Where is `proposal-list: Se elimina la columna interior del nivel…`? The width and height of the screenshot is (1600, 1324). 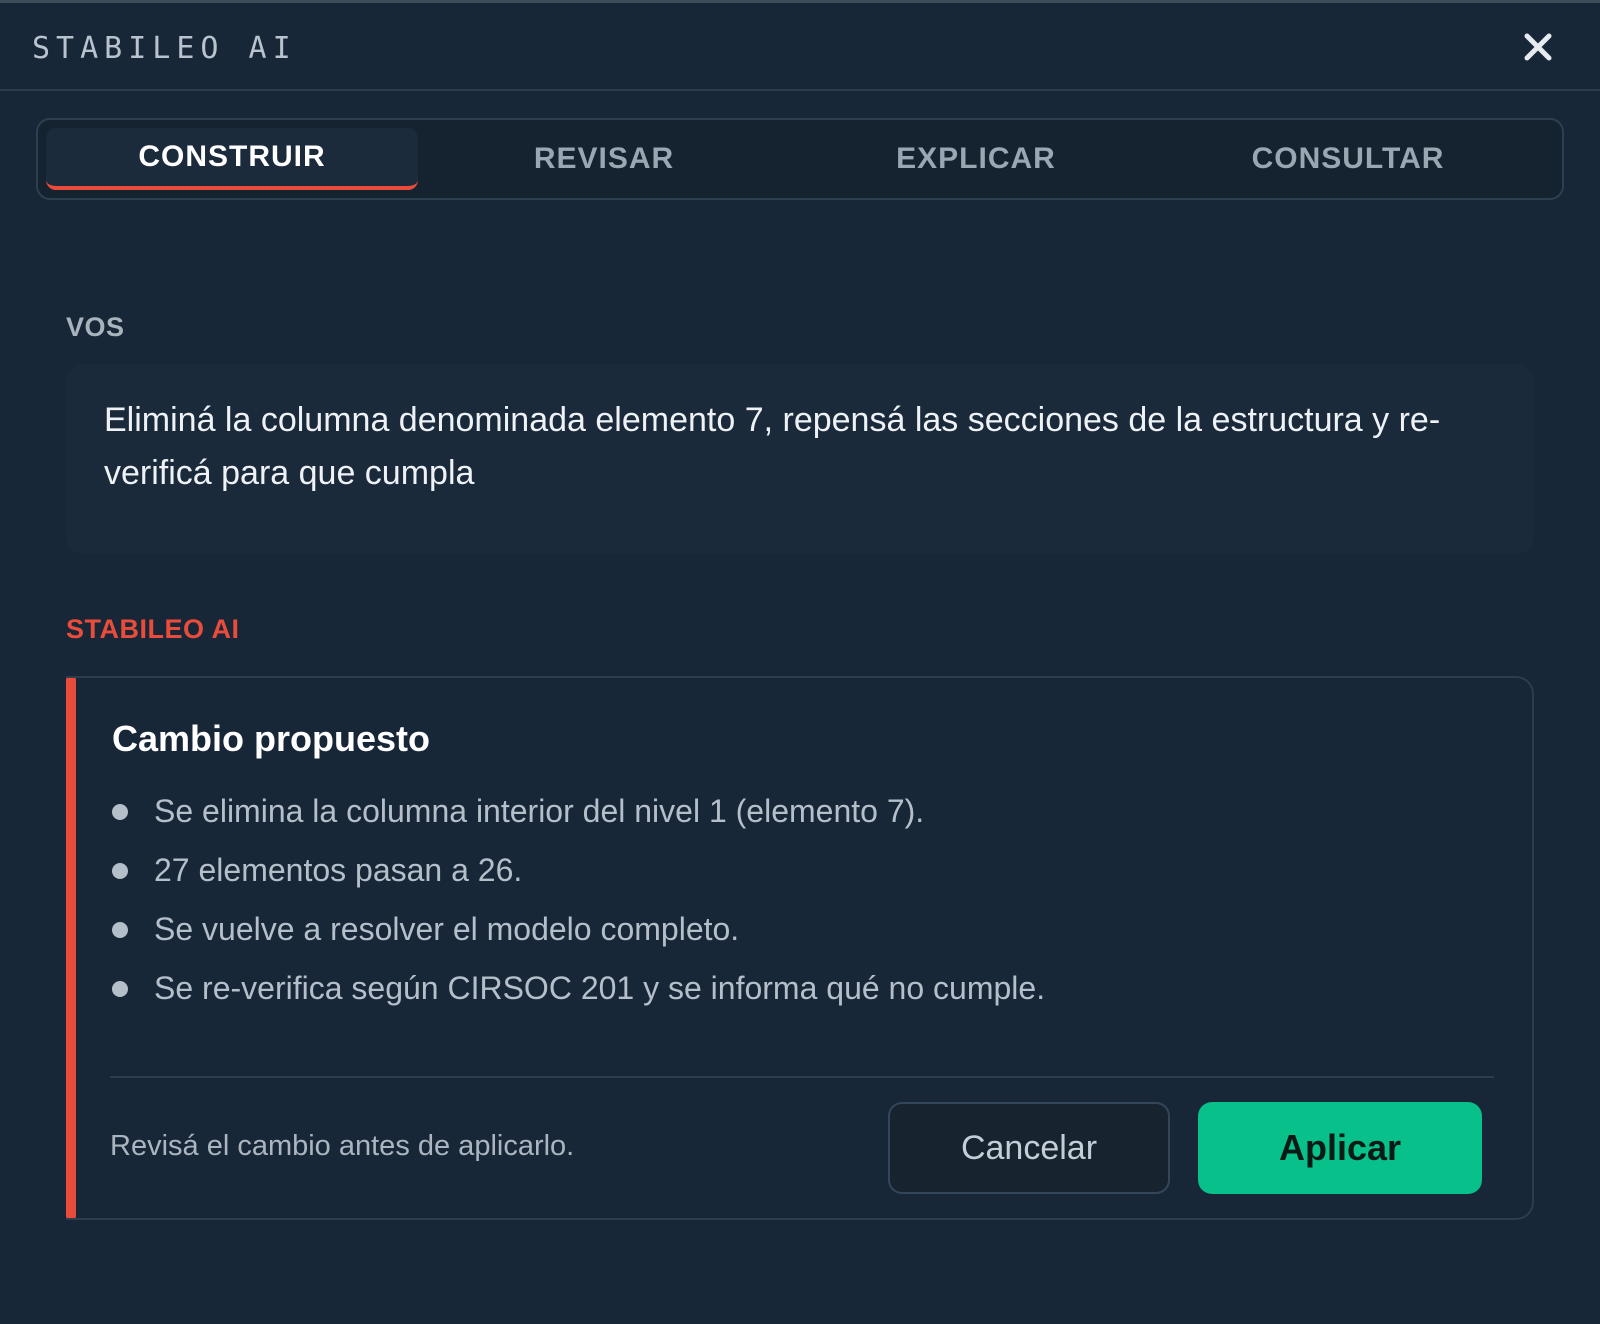
proposal-list: Se elimina la columna interior del nivel… is located at coordinates (577, 900).